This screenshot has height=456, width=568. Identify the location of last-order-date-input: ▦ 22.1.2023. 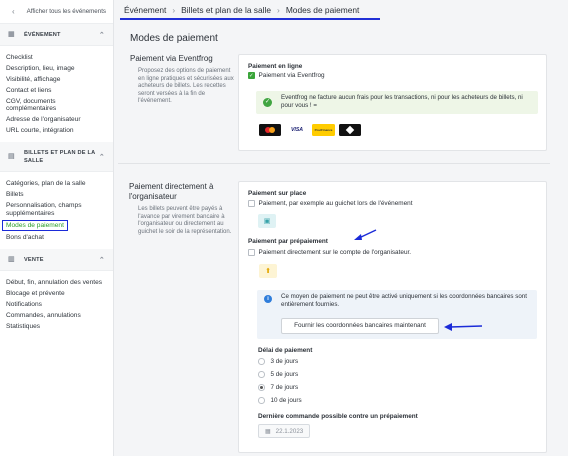
(284, 431).